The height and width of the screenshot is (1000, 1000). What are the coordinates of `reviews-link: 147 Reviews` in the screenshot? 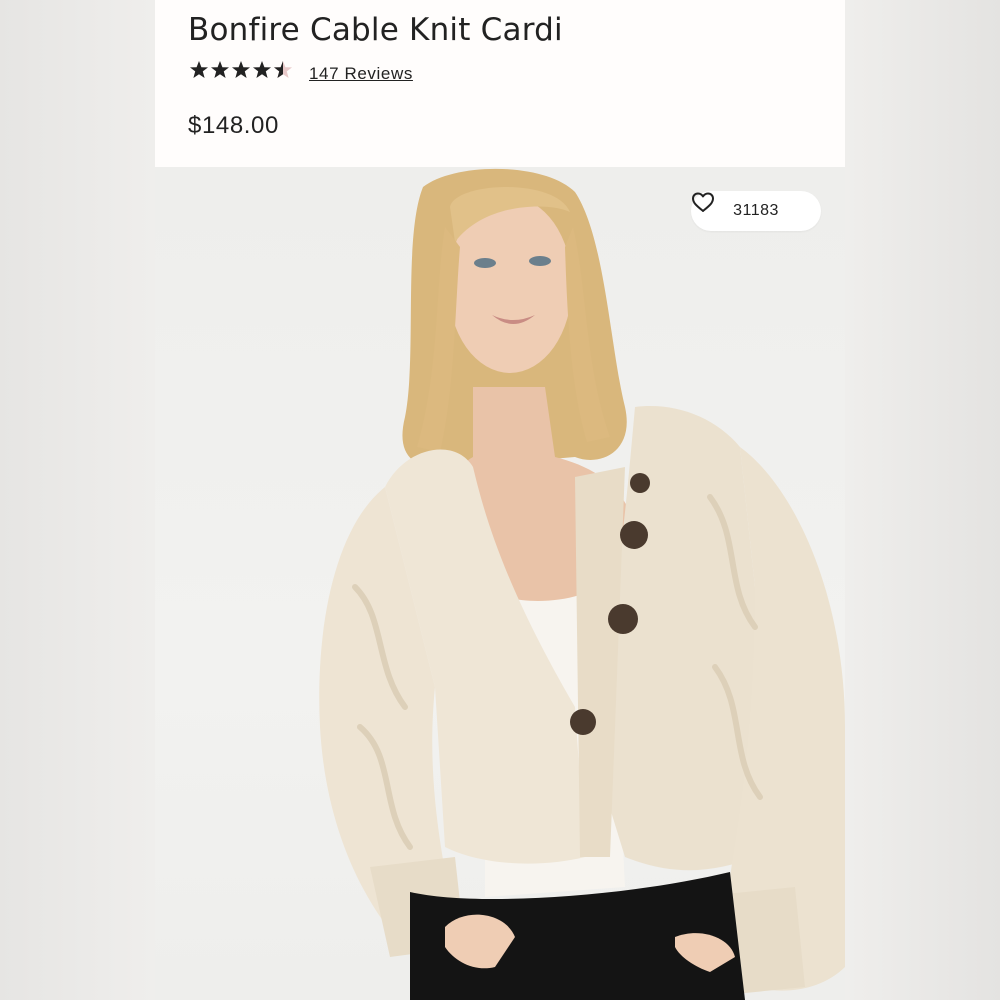 It's located at (361, 74).